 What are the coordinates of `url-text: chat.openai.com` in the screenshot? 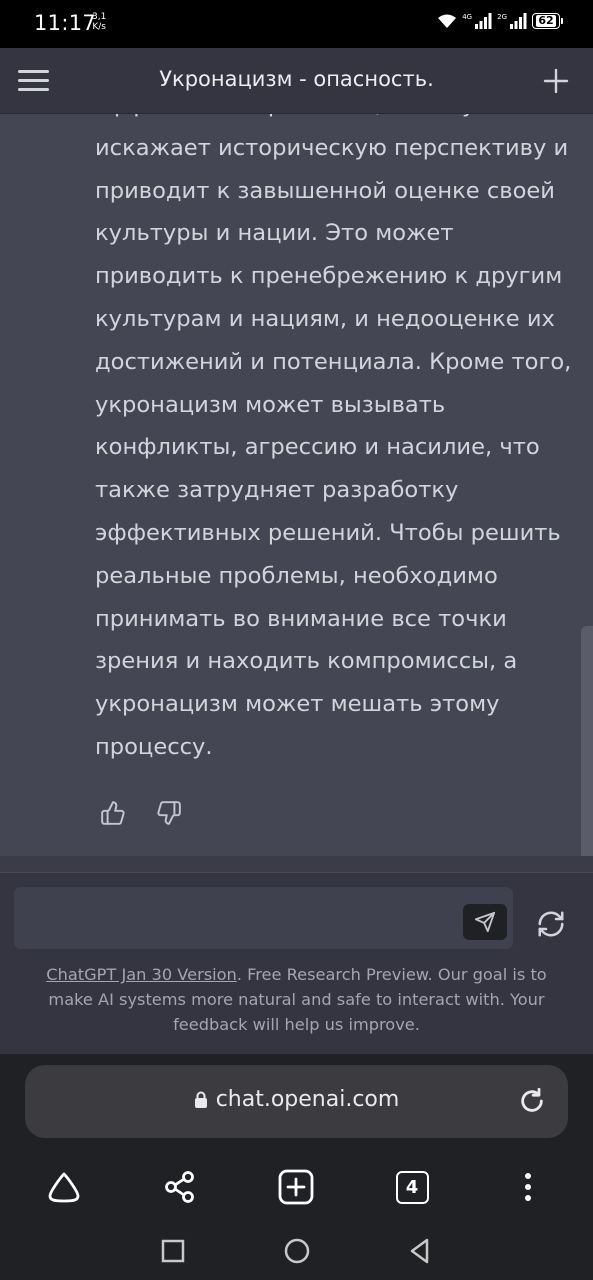 It's located at (307, 1099).